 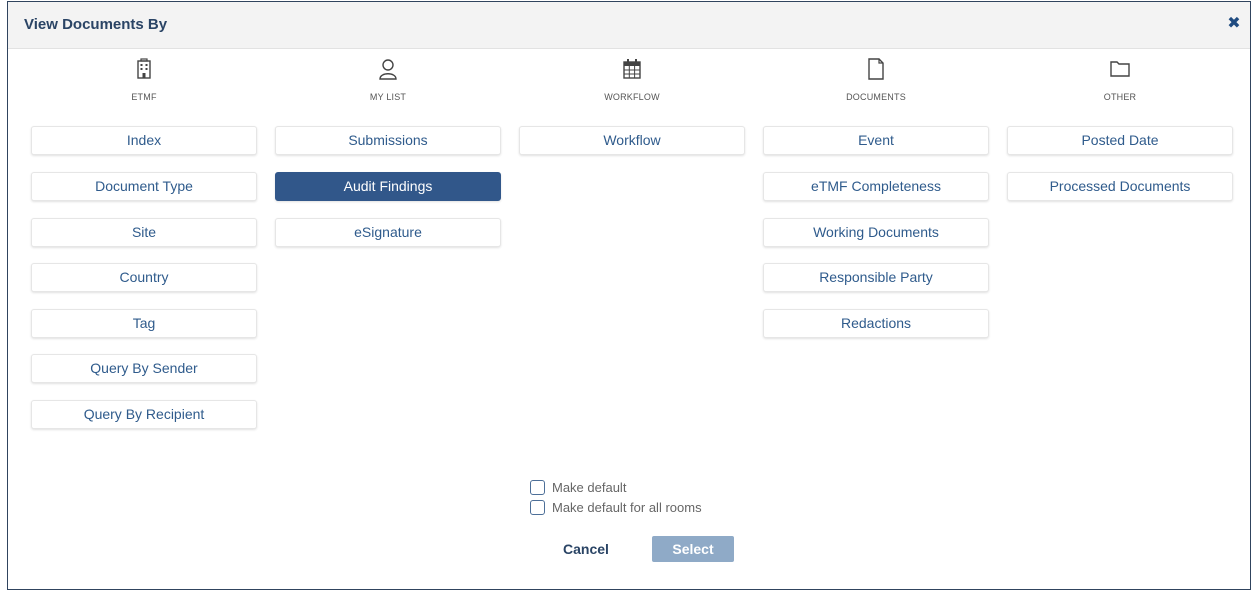 What do you see at coordinates (144, 414) in the screenshot?
I see `option-query-by-recipient: Query By Recipient` at bounding box center [144, 414].